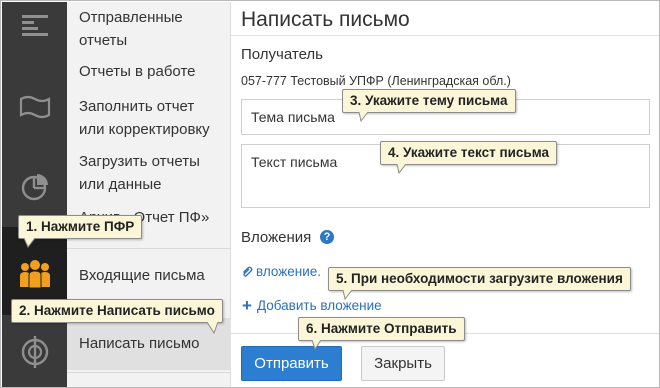 Image resolution: width=660 pixels, height=388 pixels. What do you see at coordinates (139, 343) in the screenshot?
I see `nav-item-label: Написать письмо` at bounding box center [139, 343].